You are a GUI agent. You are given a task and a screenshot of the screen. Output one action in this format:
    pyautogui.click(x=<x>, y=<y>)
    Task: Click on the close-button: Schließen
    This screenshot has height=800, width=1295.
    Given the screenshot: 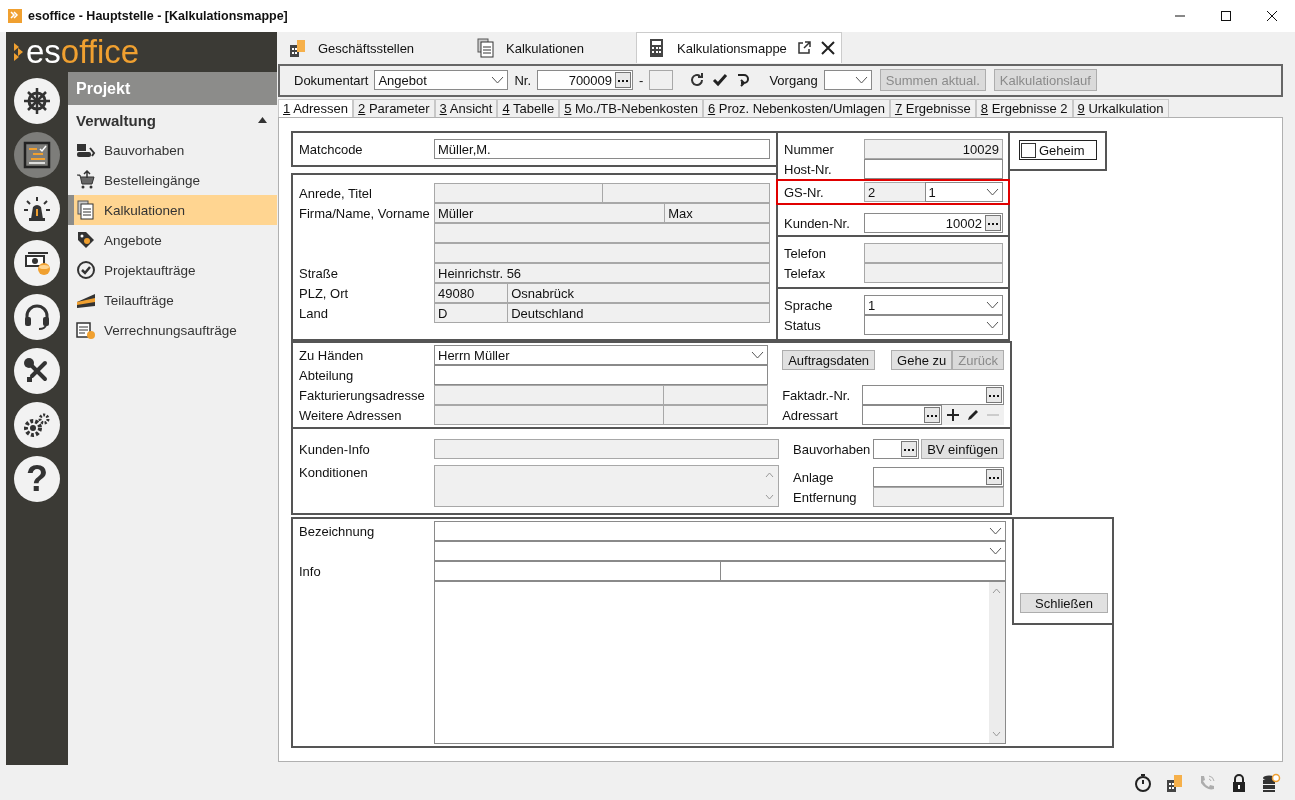 What is the action you would take?
    pyautogui.click(x=1064, y=603)
    